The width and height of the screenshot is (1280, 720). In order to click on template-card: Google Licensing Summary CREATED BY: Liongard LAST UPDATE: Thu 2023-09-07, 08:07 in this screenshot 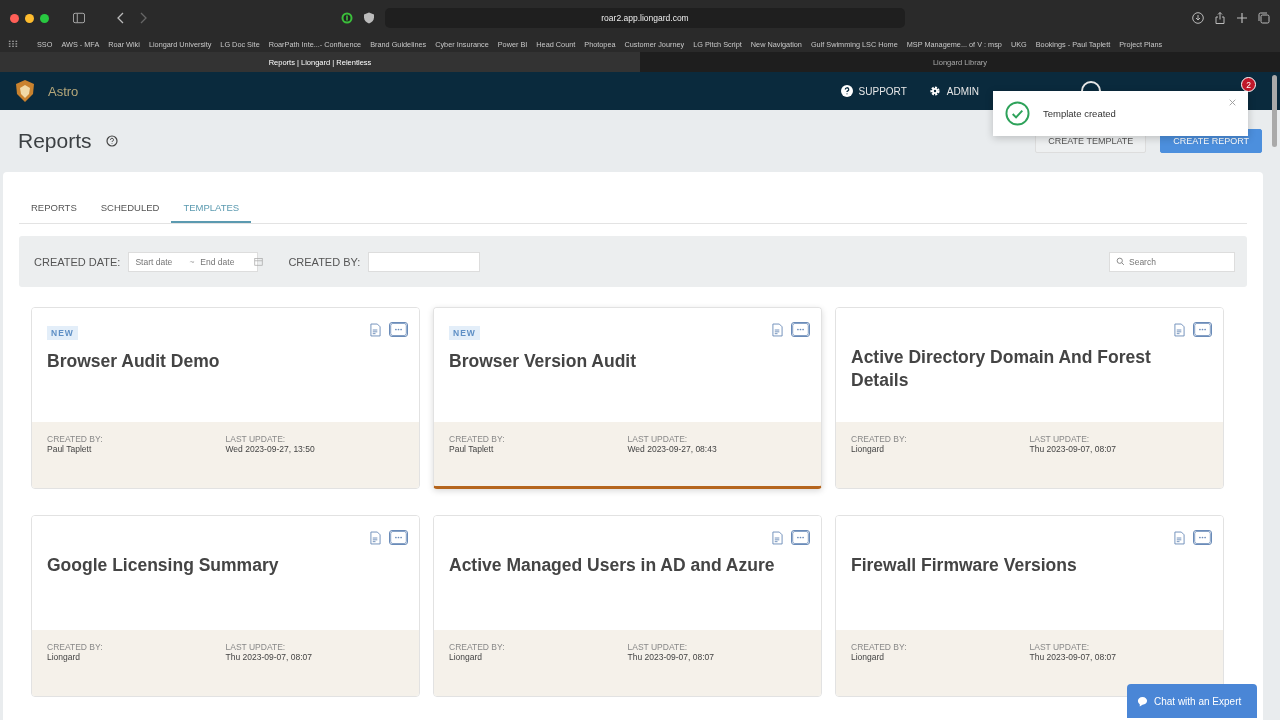, I will do `click(225, 606)`.